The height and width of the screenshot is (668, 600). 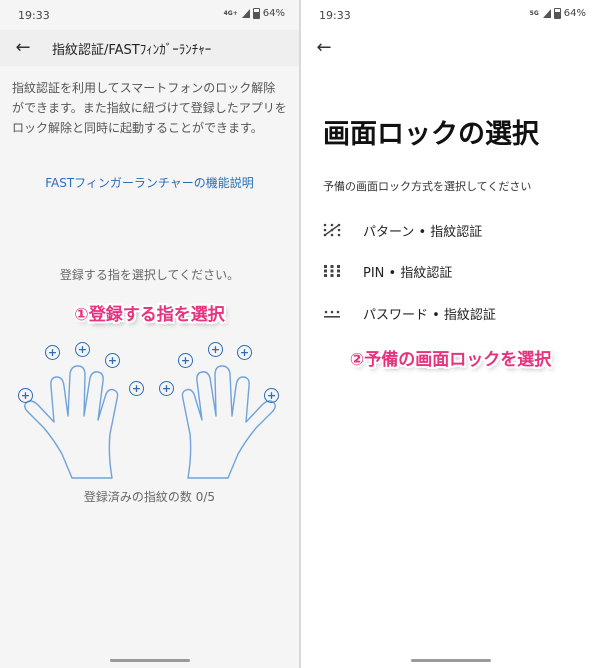 I want to click on status-icons: 5G 64%, so click(x=558, y=13).